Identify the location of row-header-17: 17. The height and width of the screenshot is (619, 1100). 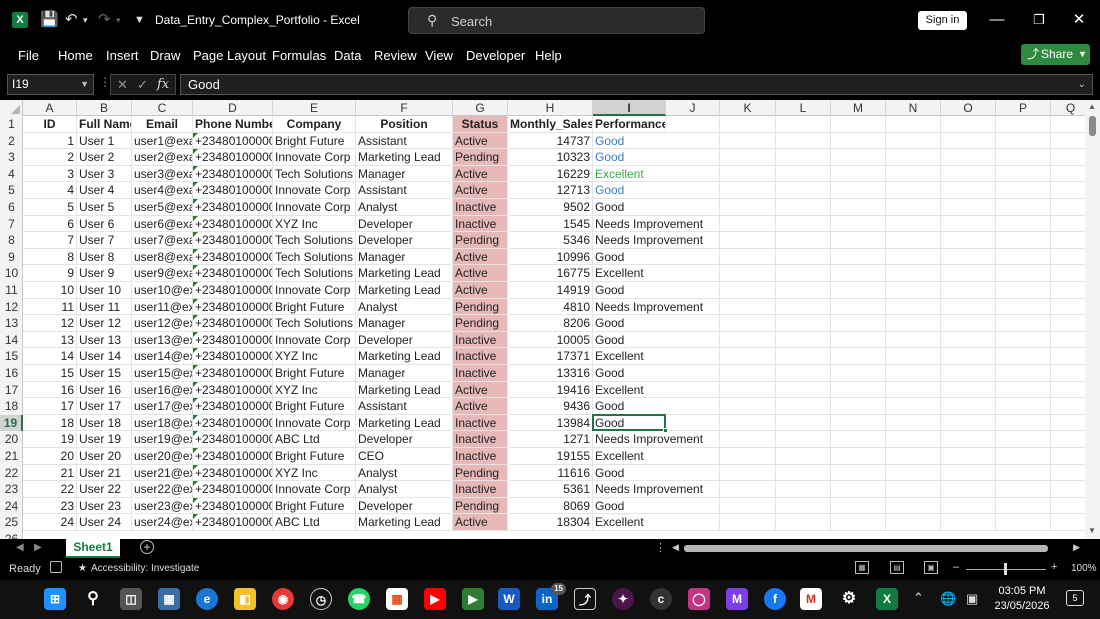
(11, 390).